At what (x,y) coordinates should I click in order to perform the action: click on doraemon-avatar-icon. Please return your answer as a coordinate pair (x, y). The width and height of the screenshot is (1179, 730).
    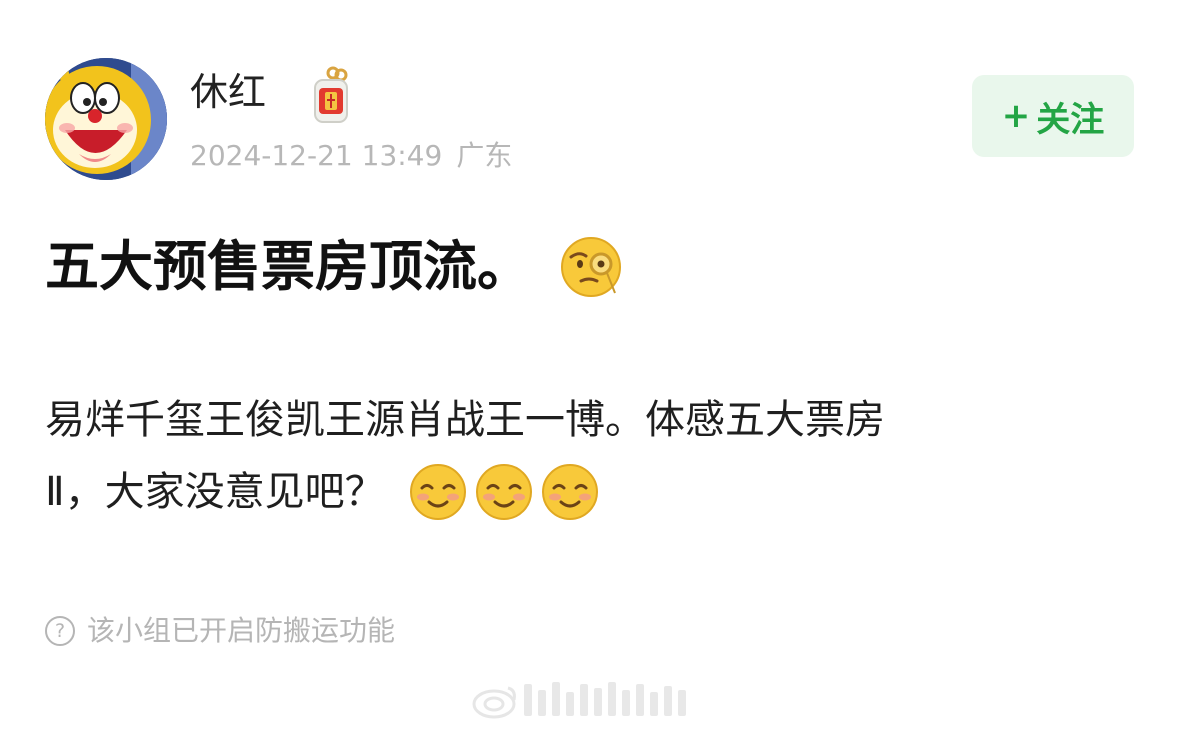
    Looking at the image, I should click on (106, 119).